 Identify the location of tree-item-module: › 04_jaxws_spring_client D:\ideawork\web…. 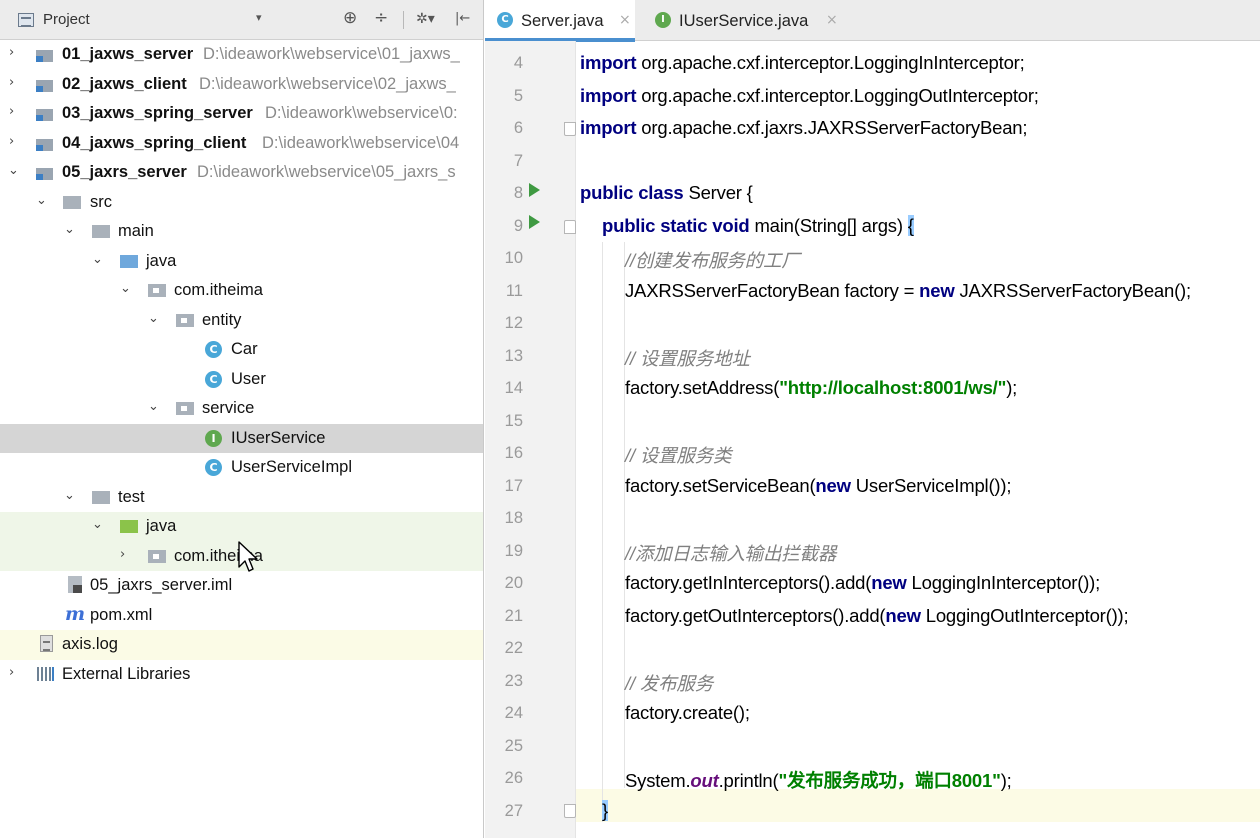
(241, 144).